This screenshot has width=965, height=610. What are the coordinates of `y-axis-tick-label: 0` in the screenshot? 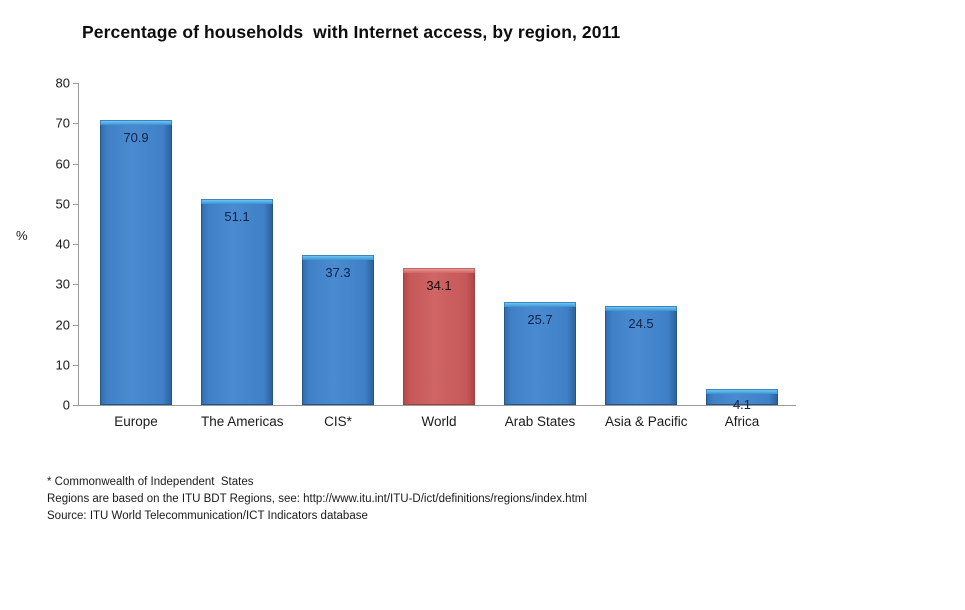 It's located at (66, 405).